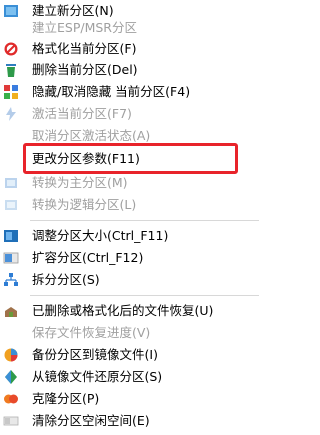 The width and height of the screenshot is (320, 435). Describe the element at coordinates (84, 27) in the screenshot. I see `menu-item-label: 建立ESP/MSR分区` at that location.